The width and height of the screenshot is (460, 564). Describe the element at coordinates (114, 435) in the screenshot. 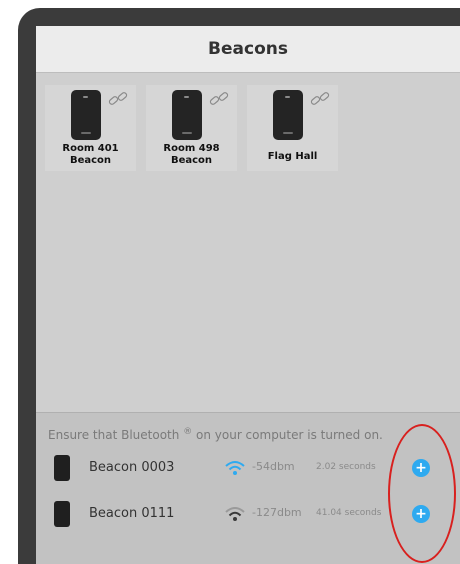

I see `notice-text-before: Ensure that Bluetooth` at that location.